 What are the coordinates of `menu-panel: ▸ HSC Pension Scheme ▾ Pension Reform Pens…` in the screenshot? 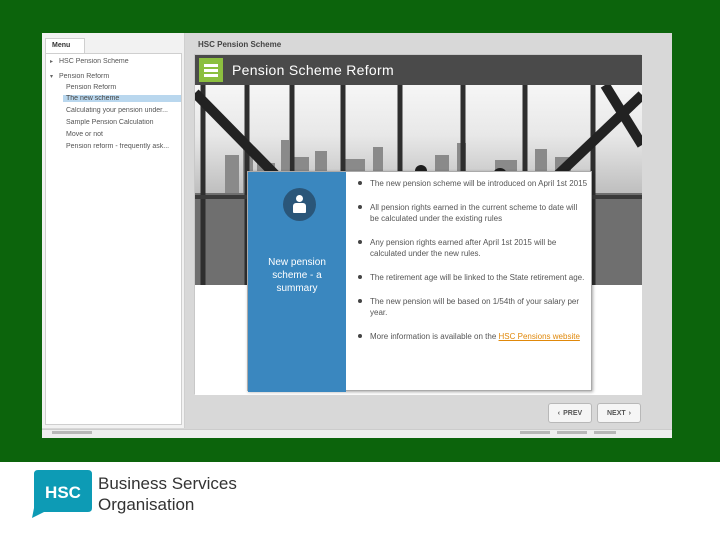 It's located at (113, 239).